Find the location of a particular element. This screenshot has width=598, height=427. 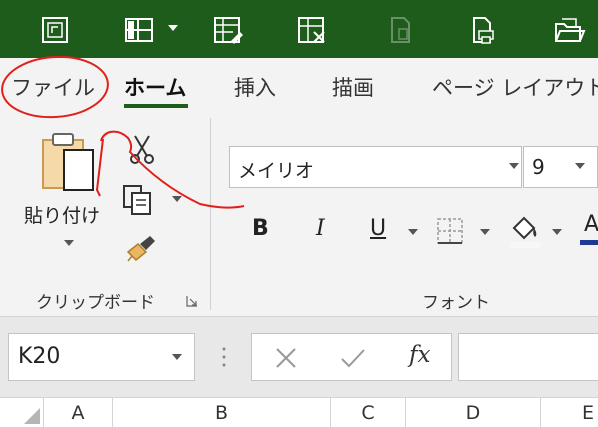

name-box: K20 is located at coordinates (101, 357).